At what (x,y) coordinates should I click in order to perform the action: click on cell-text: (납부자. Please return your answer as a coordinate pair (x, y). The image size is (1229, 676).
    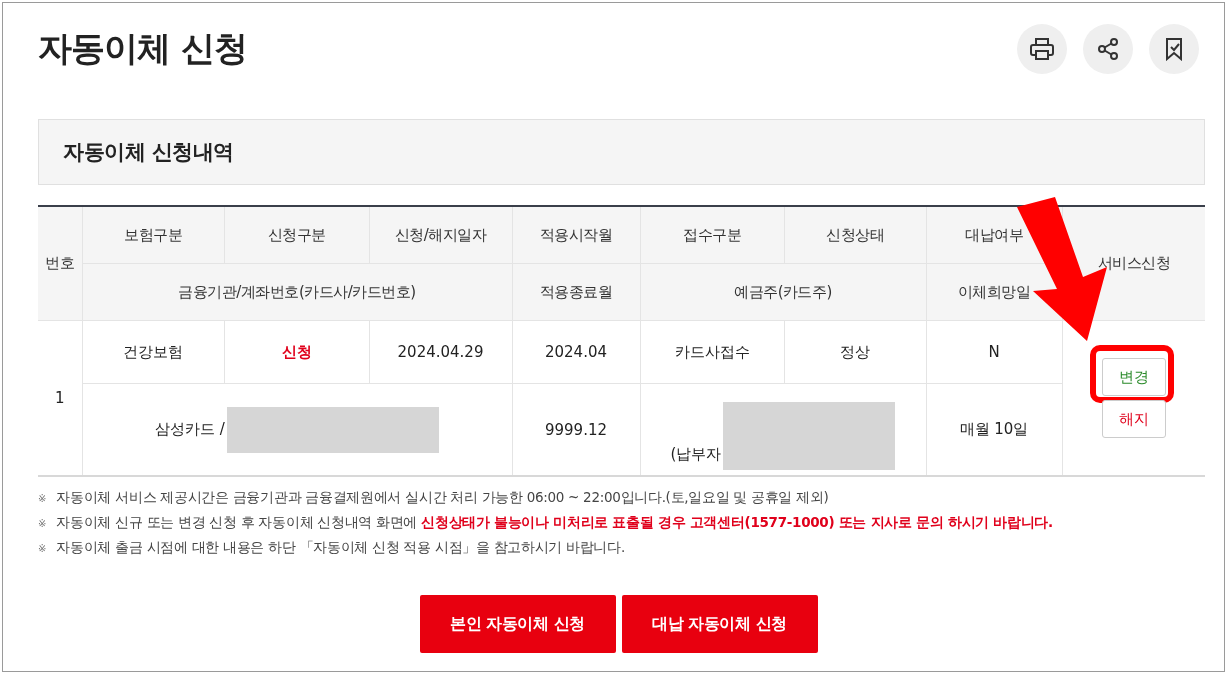
    Looking at the image, I should click on (696, 454).